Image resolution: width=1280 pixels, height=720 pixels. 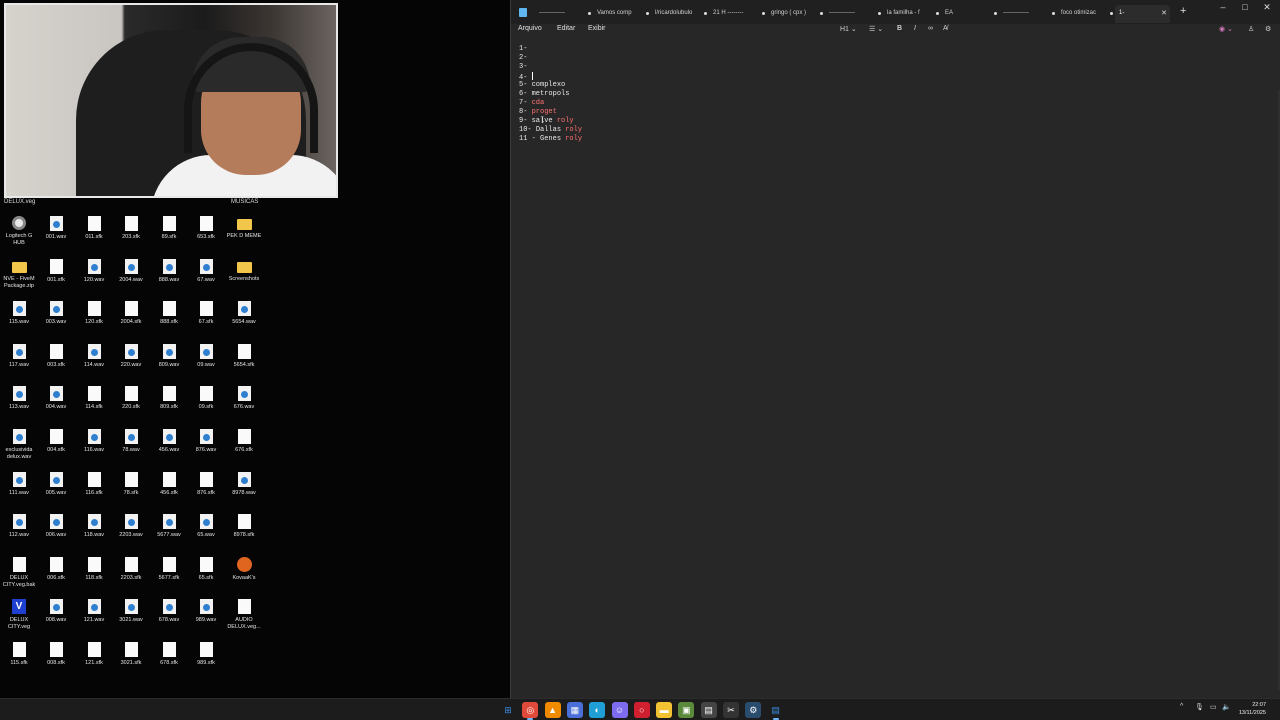 I want to click on desktop-icon: 8978.sfk, so click(x=244, y=535).